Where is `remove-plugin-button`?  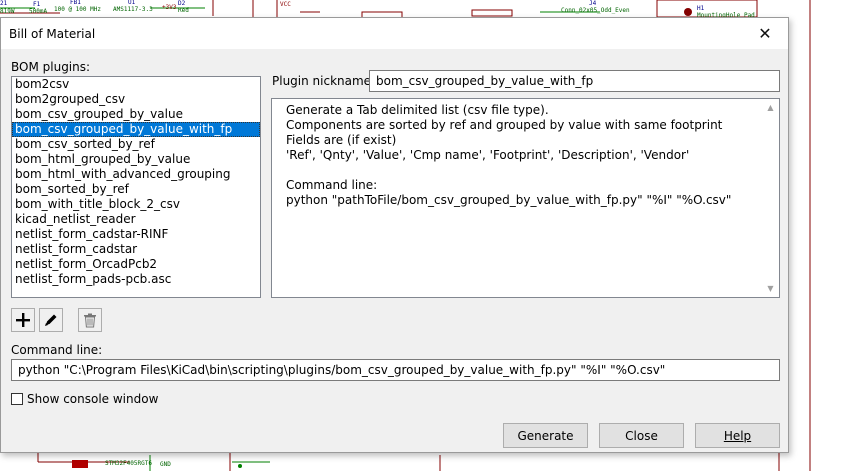
remove-plugin-button is located at coordinates (90, 320).